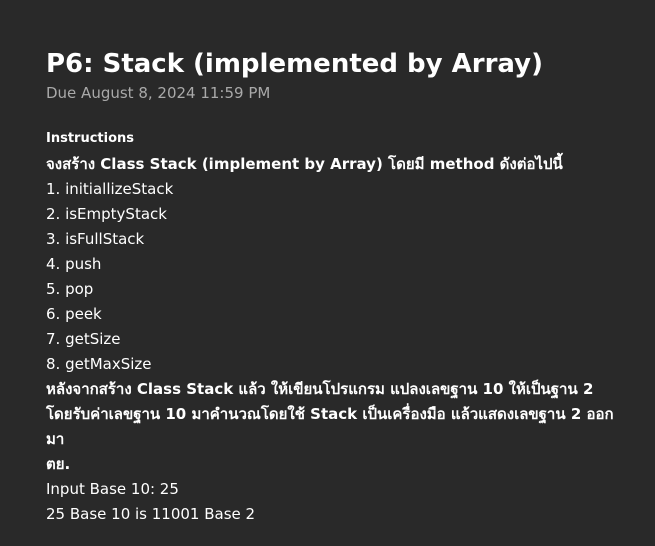 The width and height of the screenshot is (655, 546). Describe the element at coordinates (95, 239) in the screenshot. I see `instruction-line: 3. isFullStack` at that location.